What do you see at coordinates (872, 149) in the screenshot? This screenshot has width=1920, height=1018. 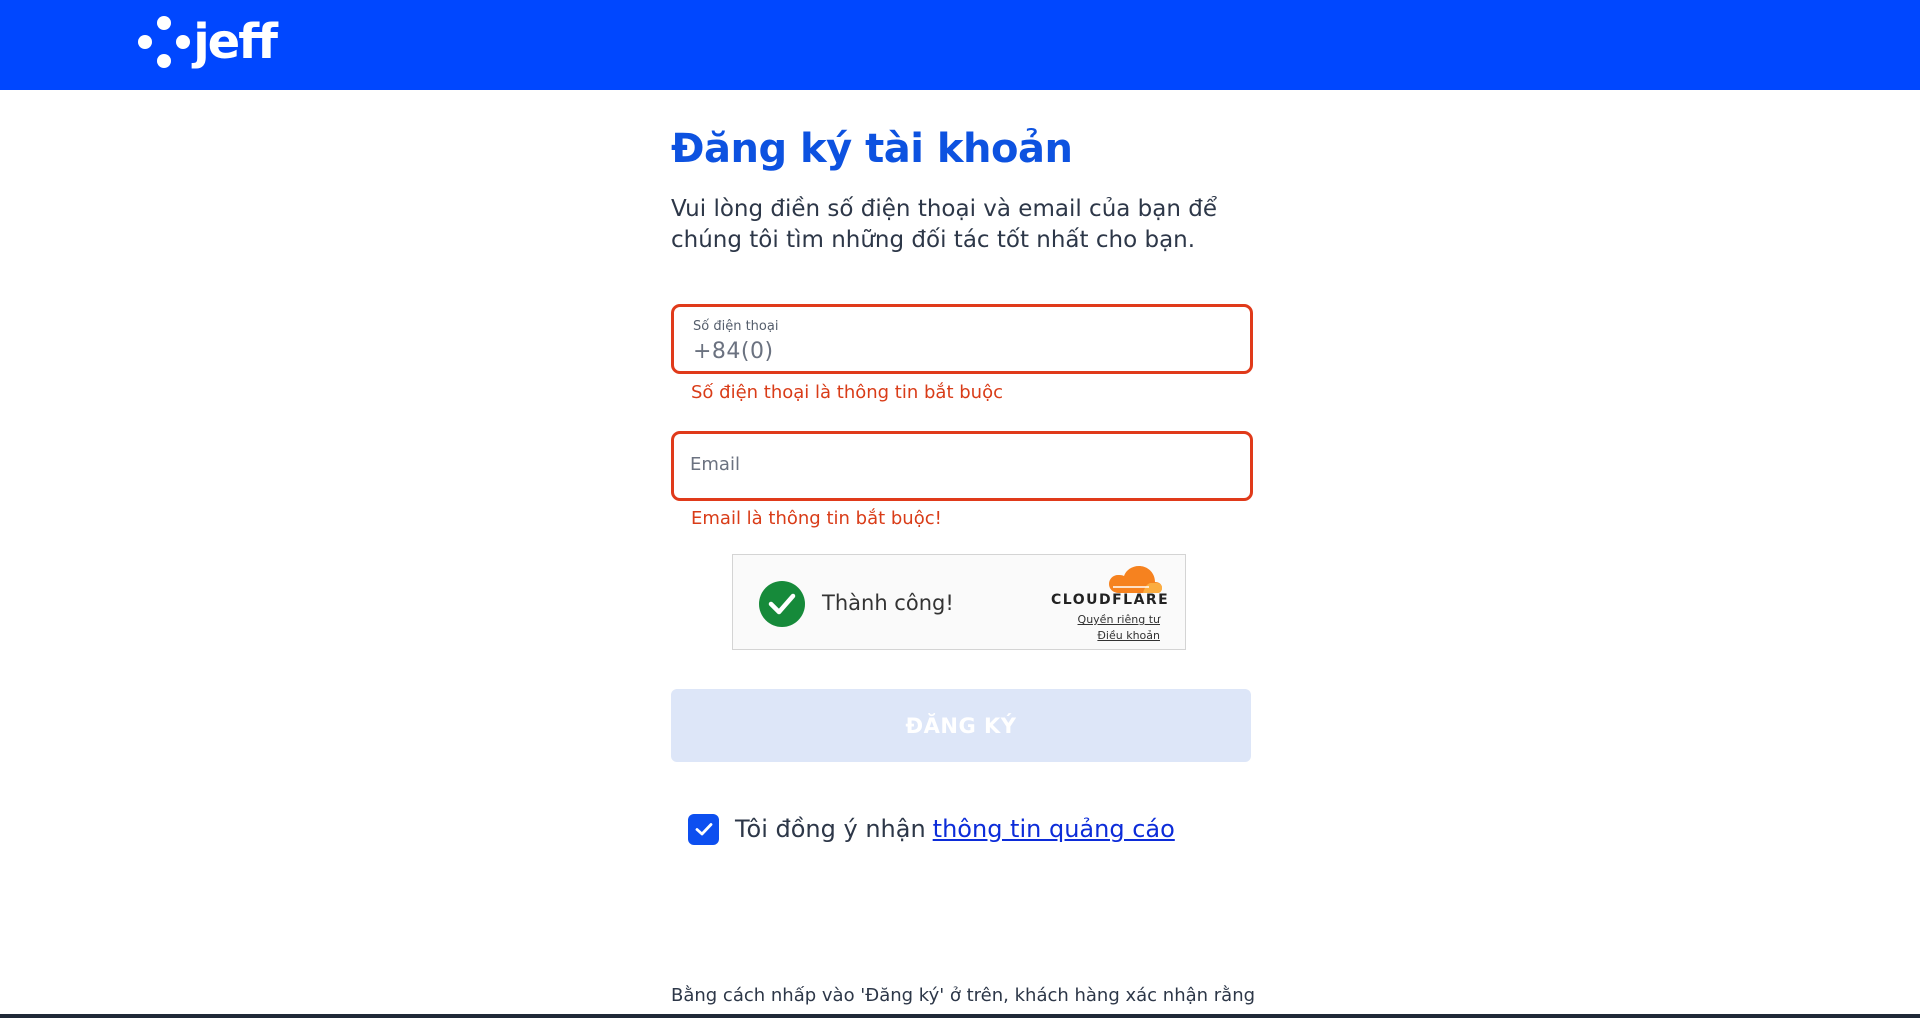 I see `page-title: Đăng ký tài khoản` at bounding box center [872, 149].